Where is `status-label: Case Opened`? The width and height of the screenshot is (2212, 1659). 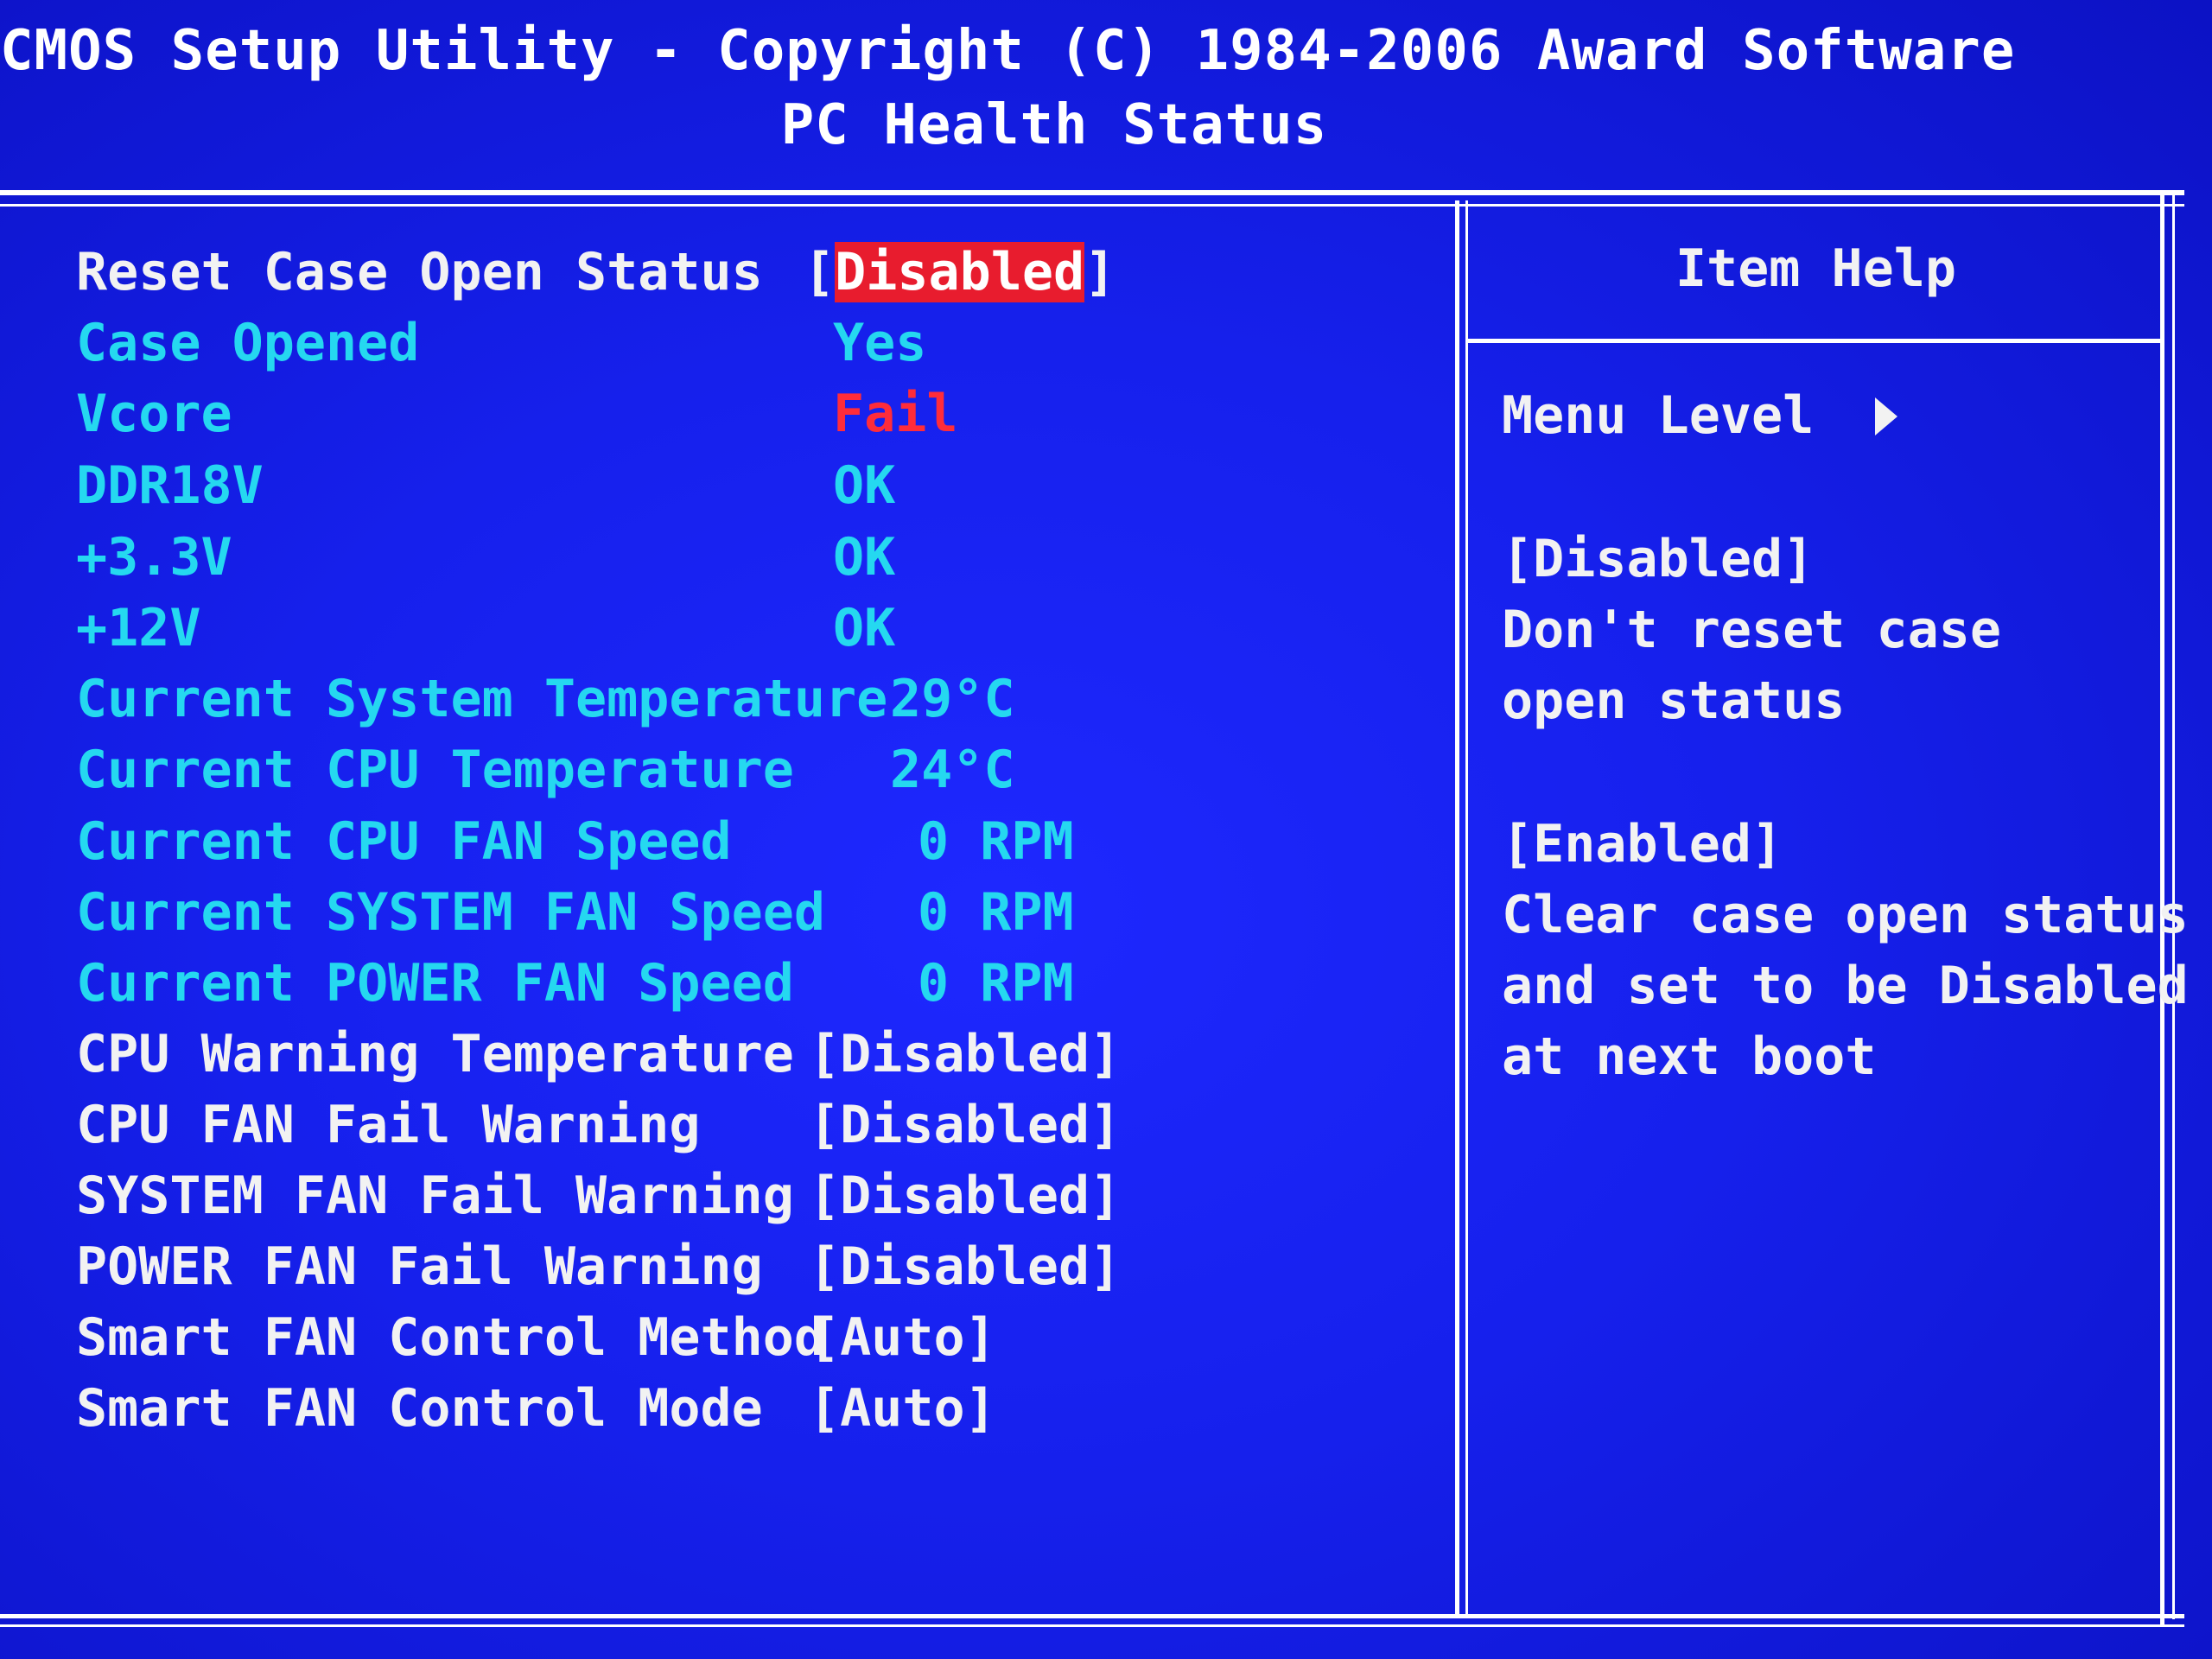 status-label: Case Opened is located at coordinates (248, 343).